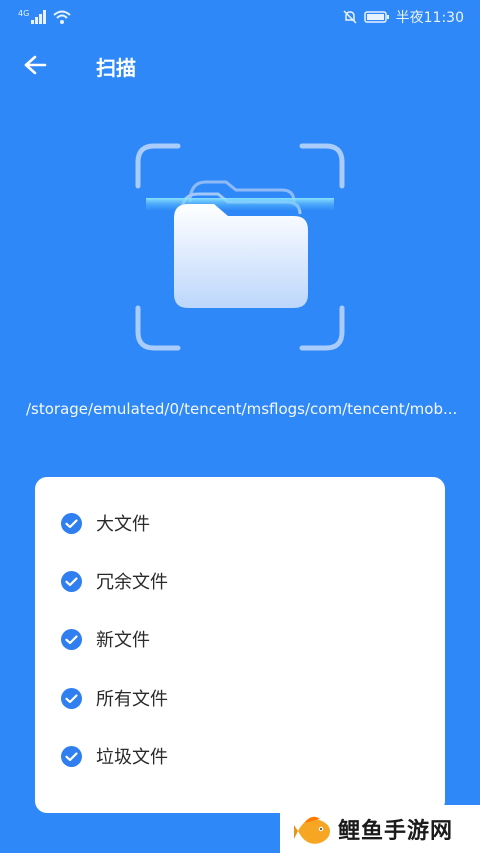 Image resolution: width=480 pixels, height=853 pixels. Describe the element at coordinates (240, 698) in the screenshot. I see `list-item-all-files: 所有文件` at that location.